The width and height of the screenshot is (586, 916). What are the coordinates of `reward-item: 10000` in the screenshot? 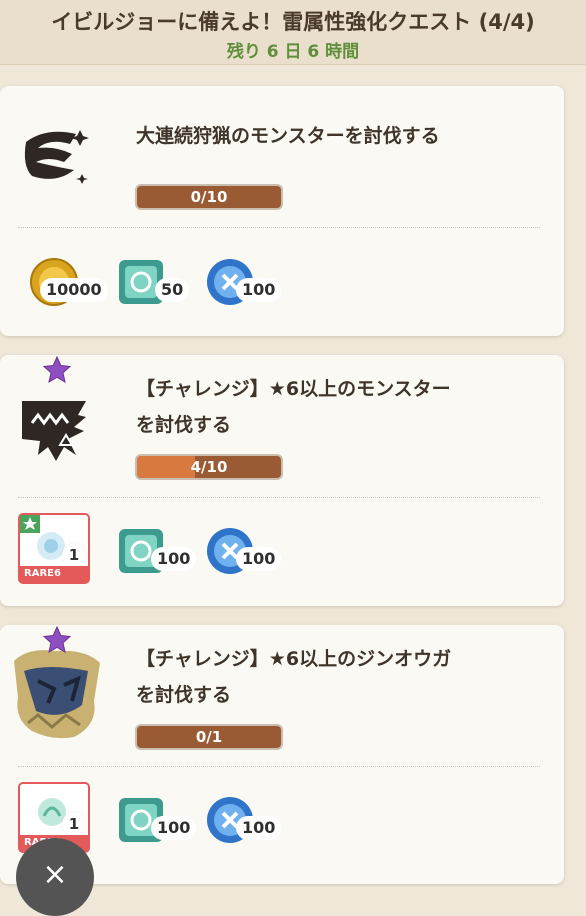 It's located at (68, 281).